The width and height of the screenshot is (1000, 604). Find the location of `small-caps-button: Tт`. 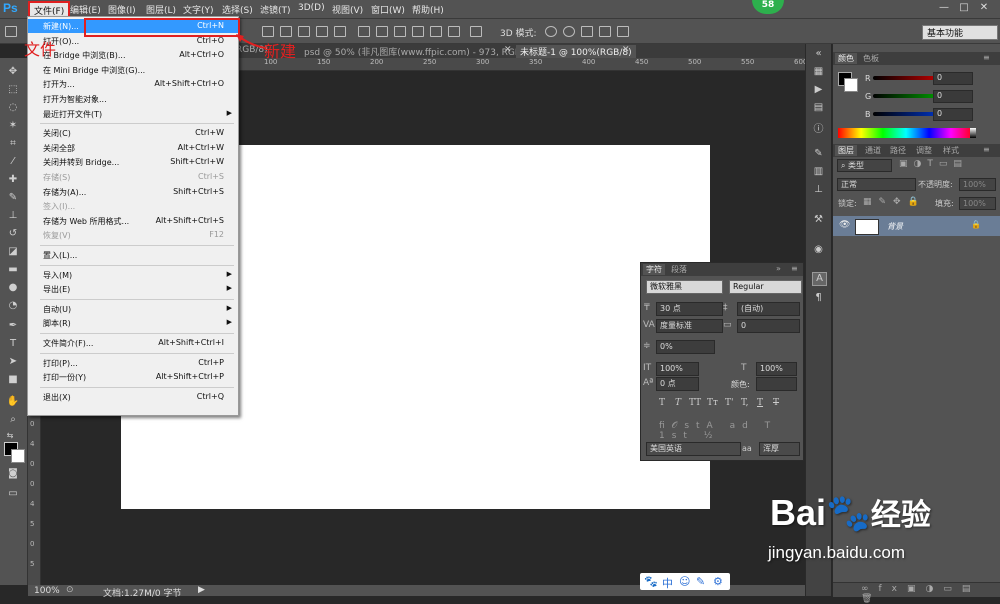

small-caps-button: Tт is located at coordinates (712, 403).